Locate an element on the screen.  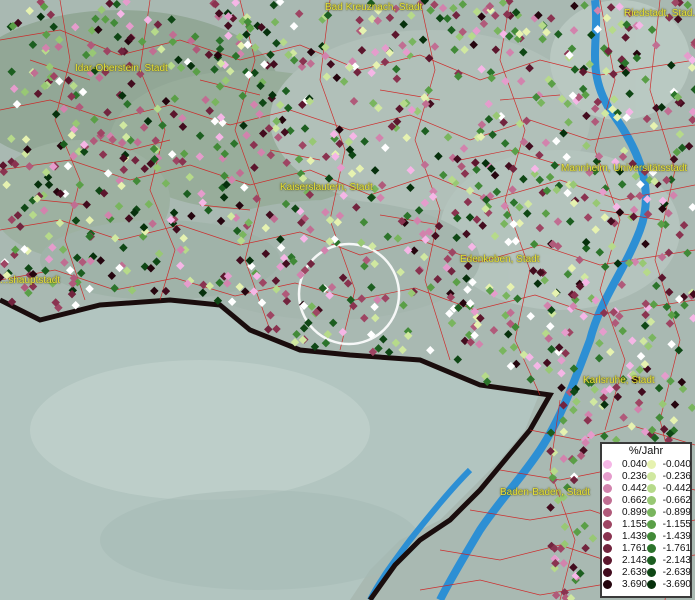
legend-value: 1.439 is located at coordinates (634, 537).